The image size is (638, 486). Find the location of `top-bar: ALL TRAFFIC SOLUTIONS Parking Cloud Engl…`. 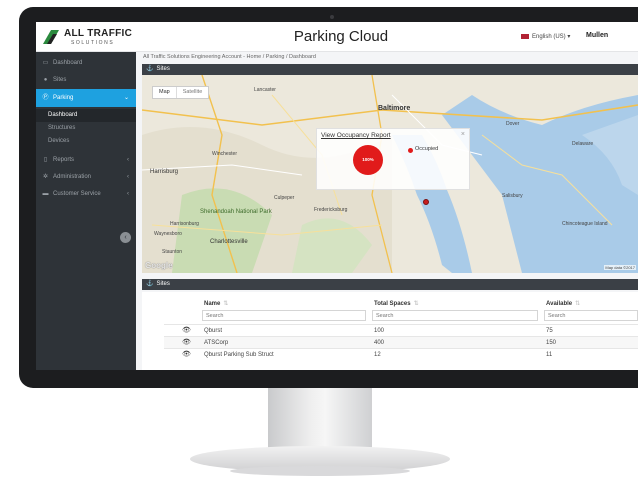

top-bar: ALL TRAFFIC SOLUTIONS Parking Cloud Engl… is located at coordinates (337, 37).